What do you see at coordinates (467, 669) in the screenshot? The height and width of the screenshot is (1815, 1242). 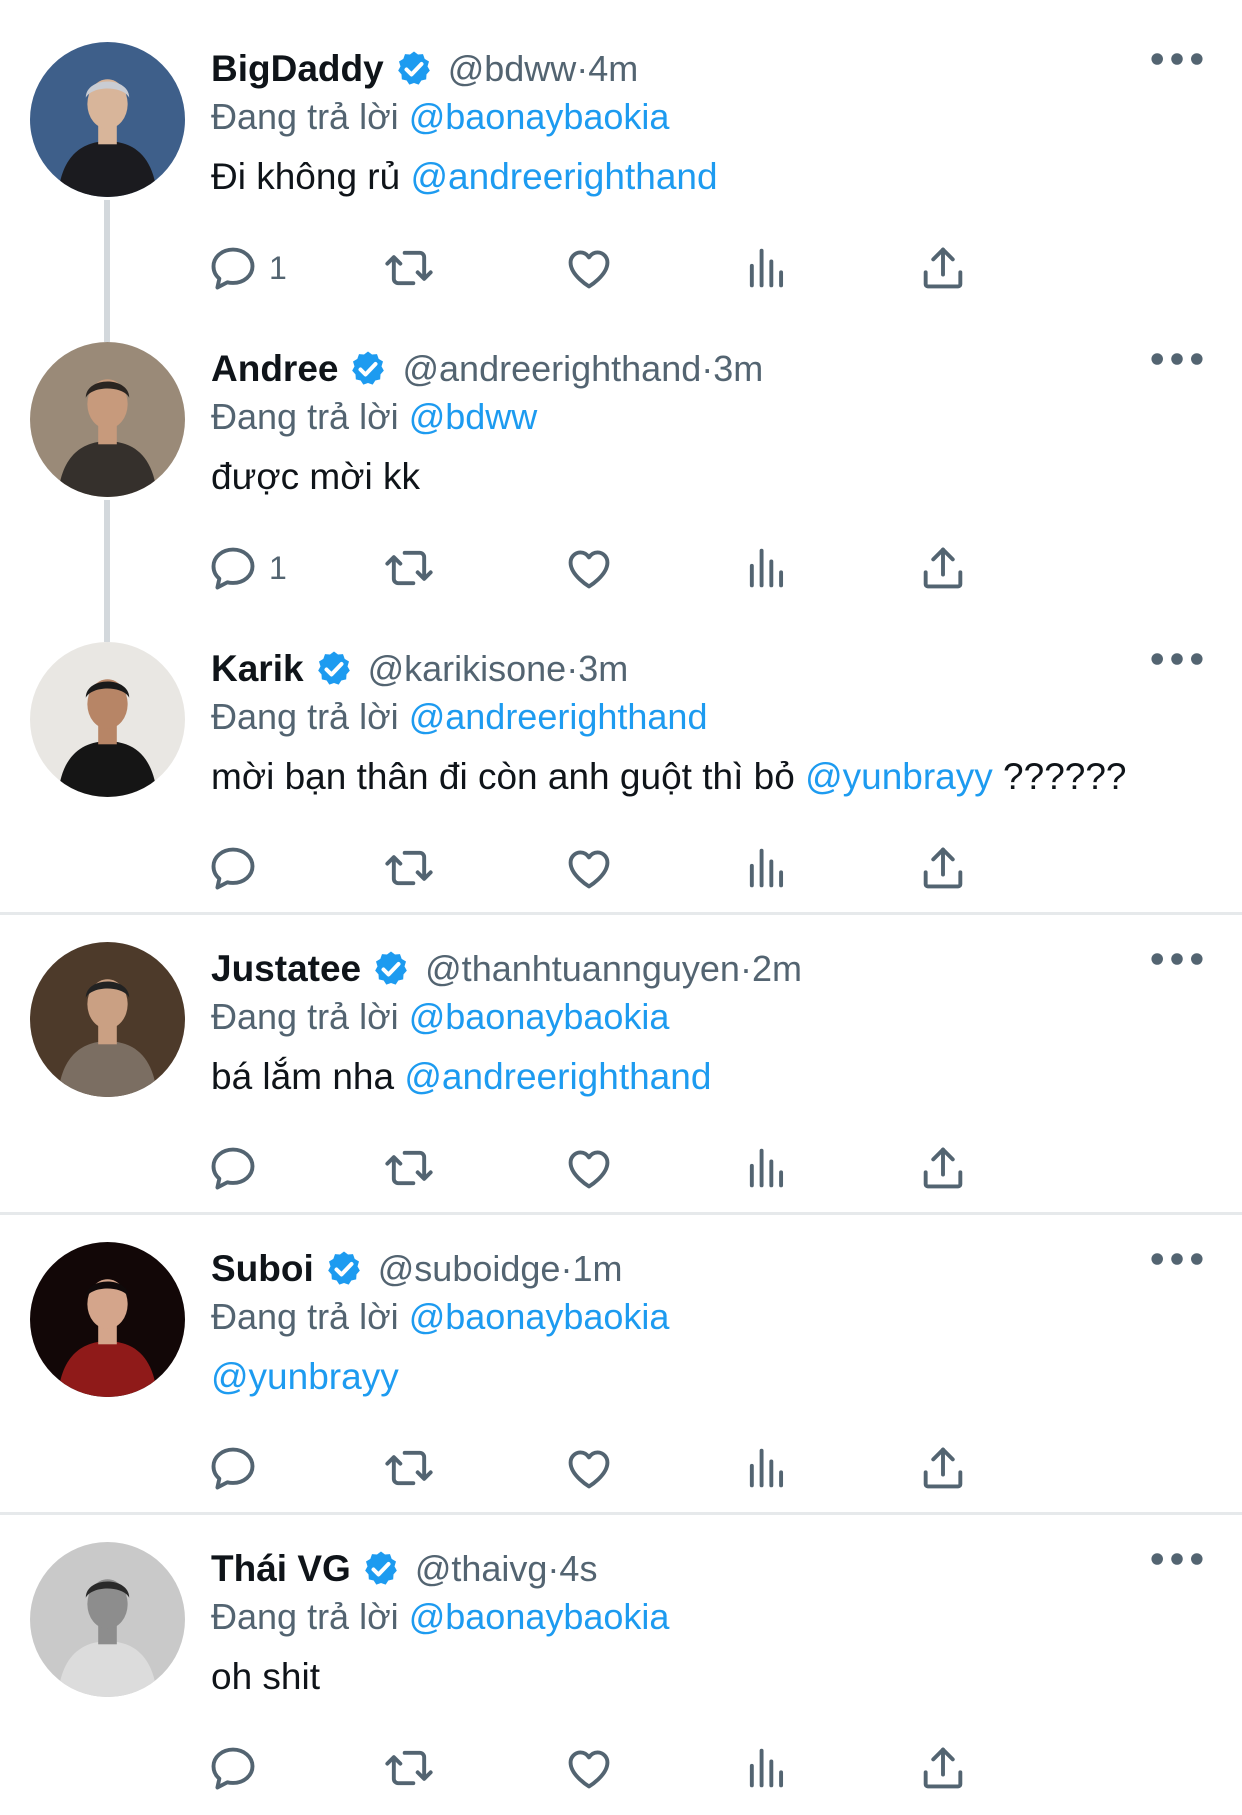 I see `username-handle: @karikisone` at bounding box center [467, 669].